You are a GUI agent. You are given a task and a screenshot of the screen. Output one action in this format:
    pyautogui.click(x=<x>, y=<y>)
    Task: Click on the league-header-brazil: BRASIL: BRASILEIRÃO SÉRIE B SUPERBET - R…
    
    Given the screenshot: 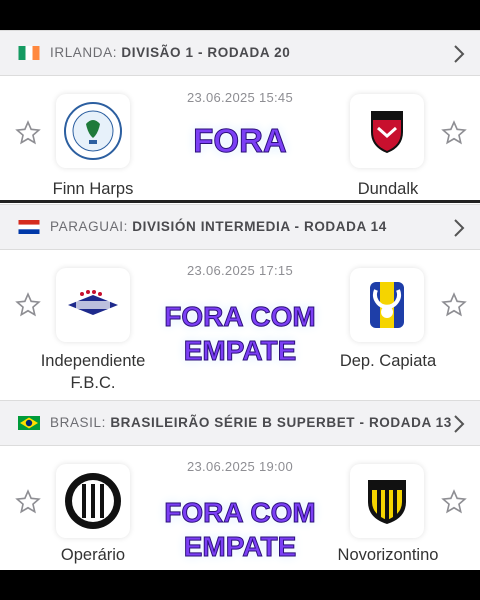 What is the action you would take?
    pyautogui.click(x=240, y=423)
    